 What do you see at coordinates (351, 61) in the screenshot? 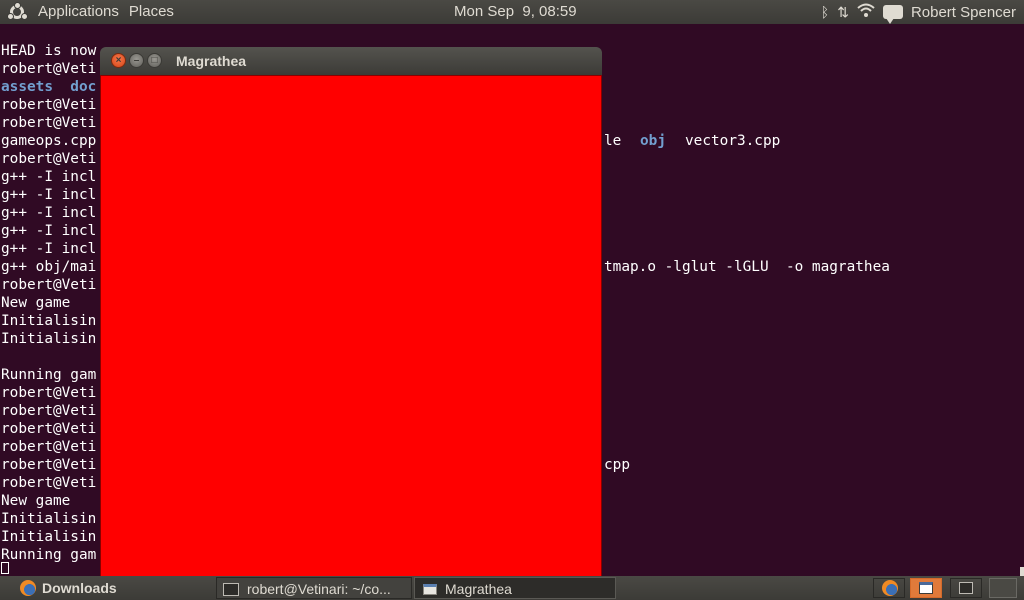
I see `window-titlebar: × – □ Magrathea` at bounding box center [351, 61].